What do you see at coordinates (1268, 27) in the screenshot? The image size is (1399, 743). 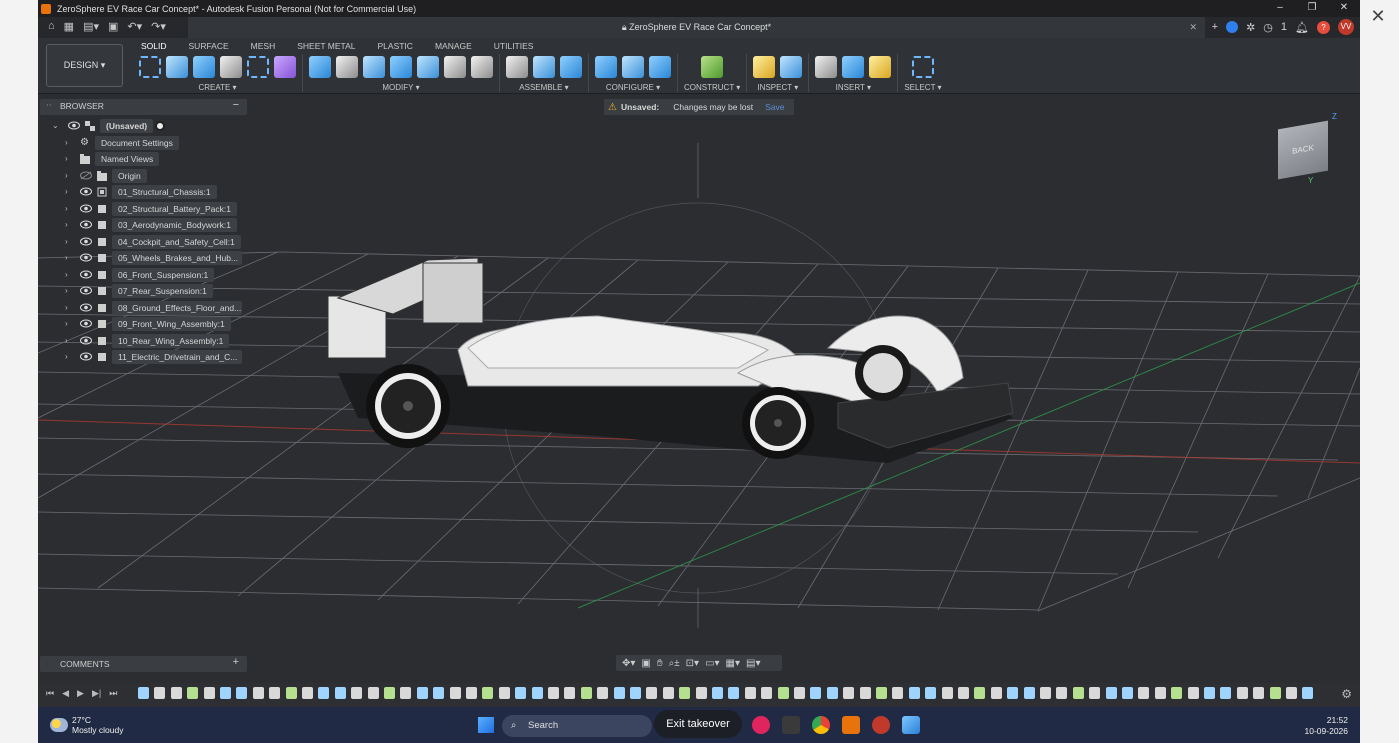 I see `job-status-icon: ◷` at bounding box center [1268, 27].